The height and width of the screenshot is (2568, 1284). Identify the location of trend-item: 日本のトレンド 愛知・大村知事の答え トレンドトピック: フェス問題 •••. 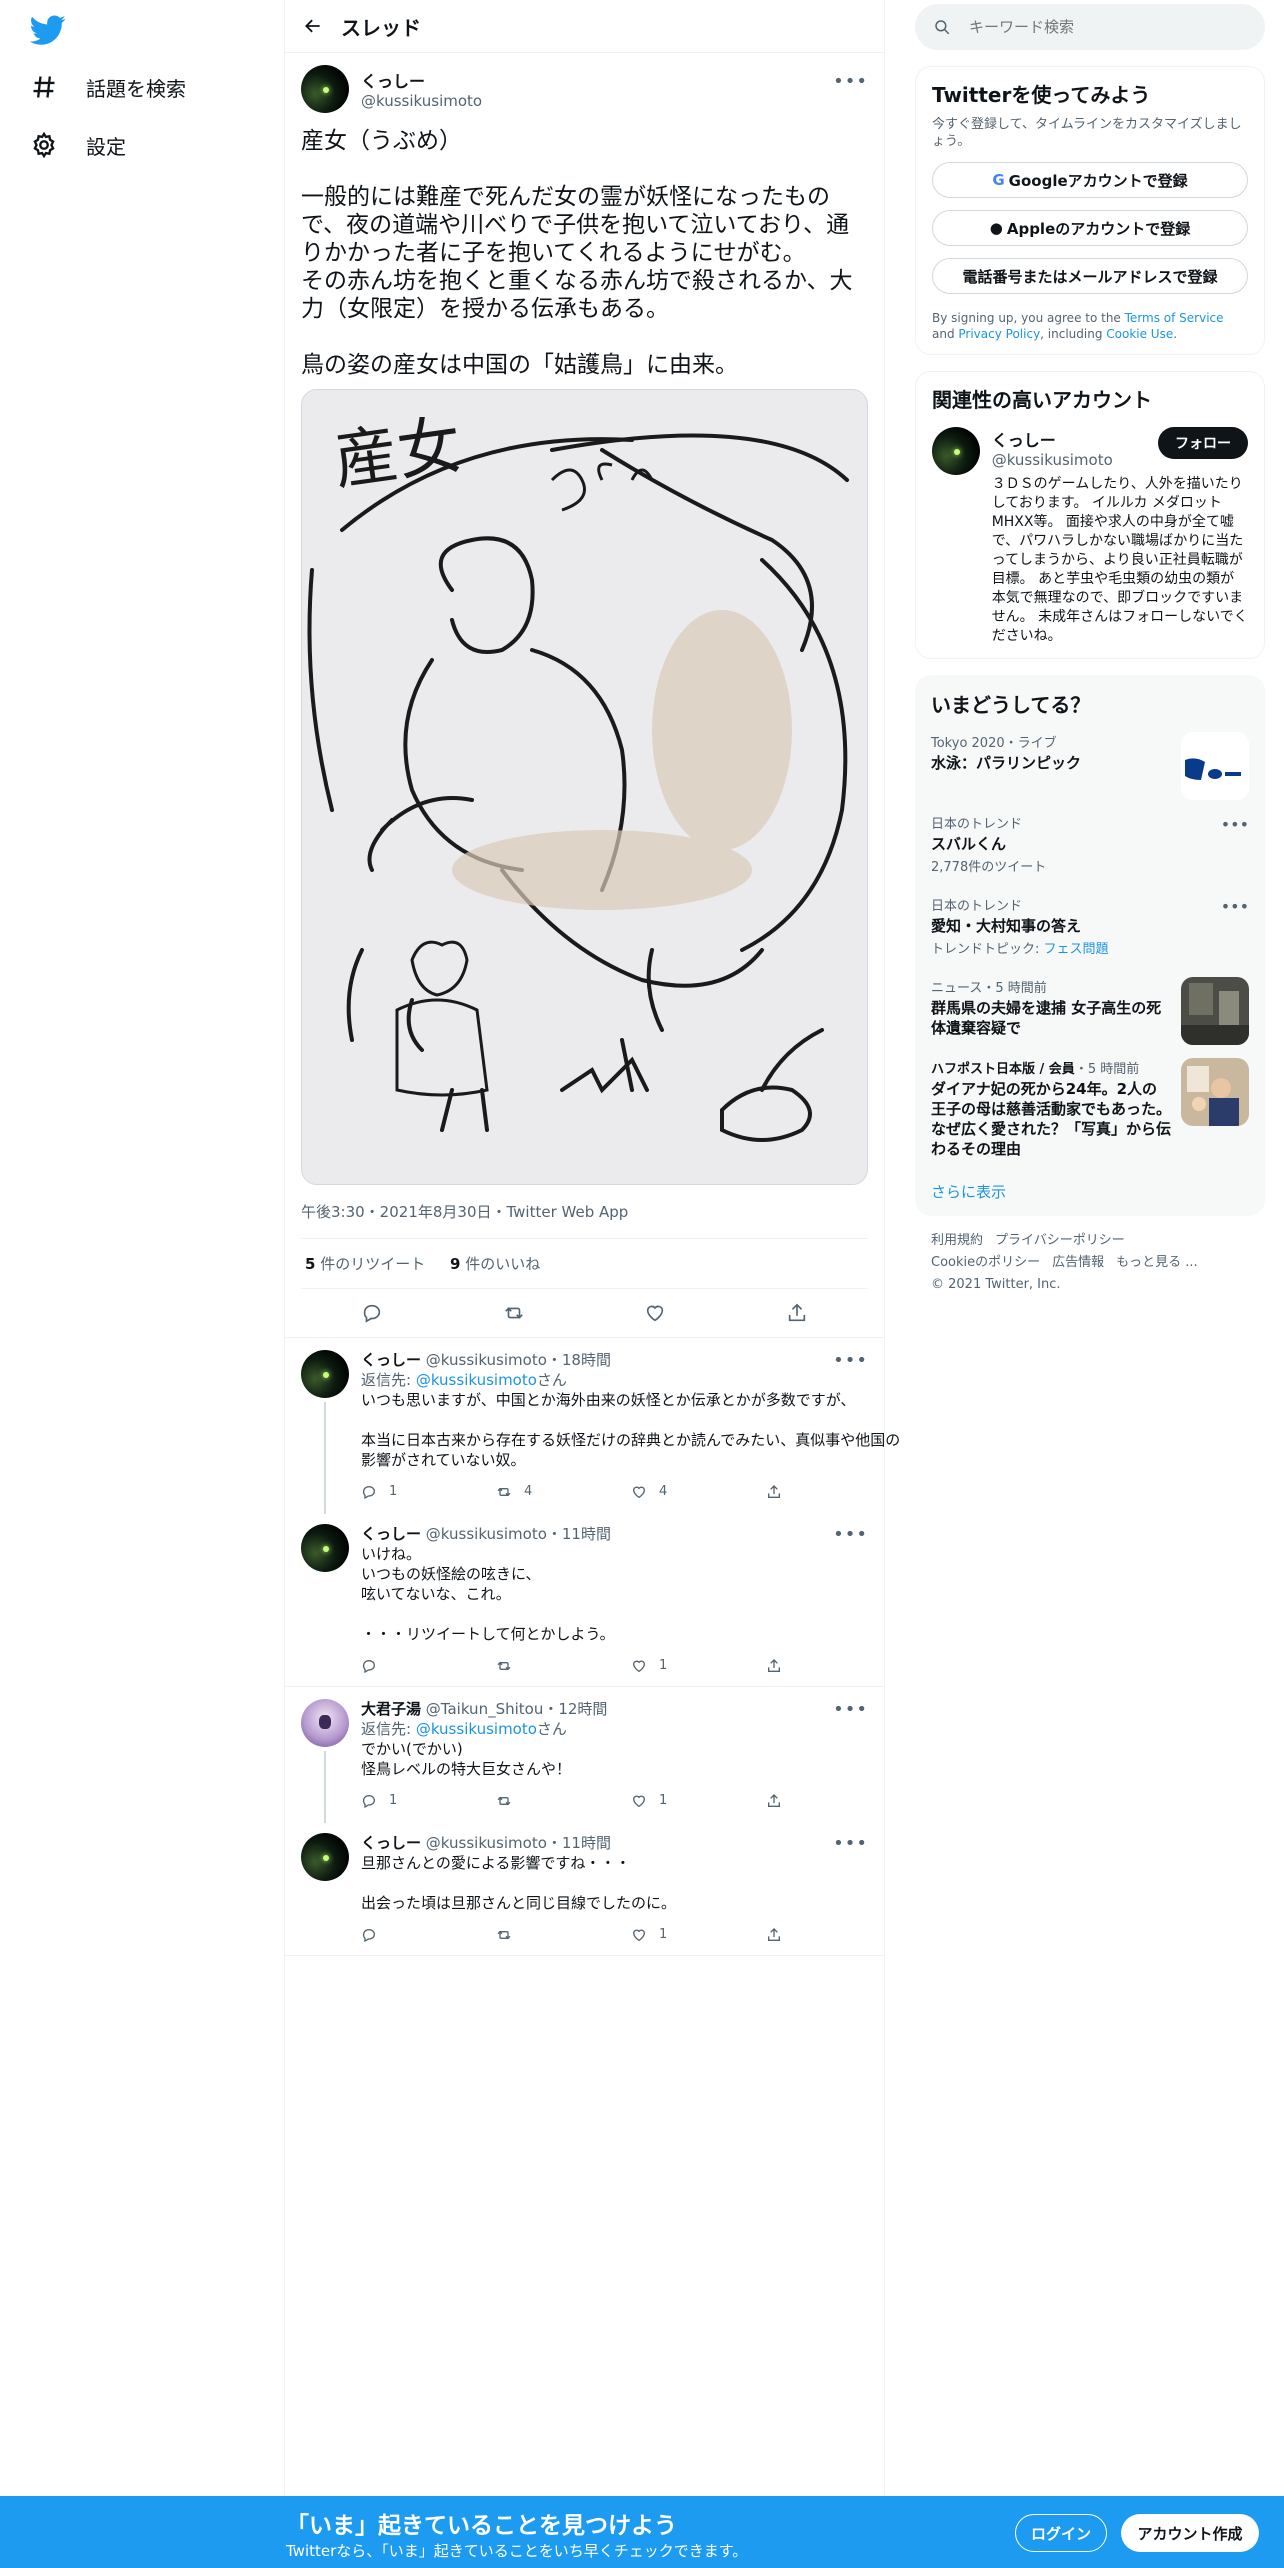
(1090, 926).